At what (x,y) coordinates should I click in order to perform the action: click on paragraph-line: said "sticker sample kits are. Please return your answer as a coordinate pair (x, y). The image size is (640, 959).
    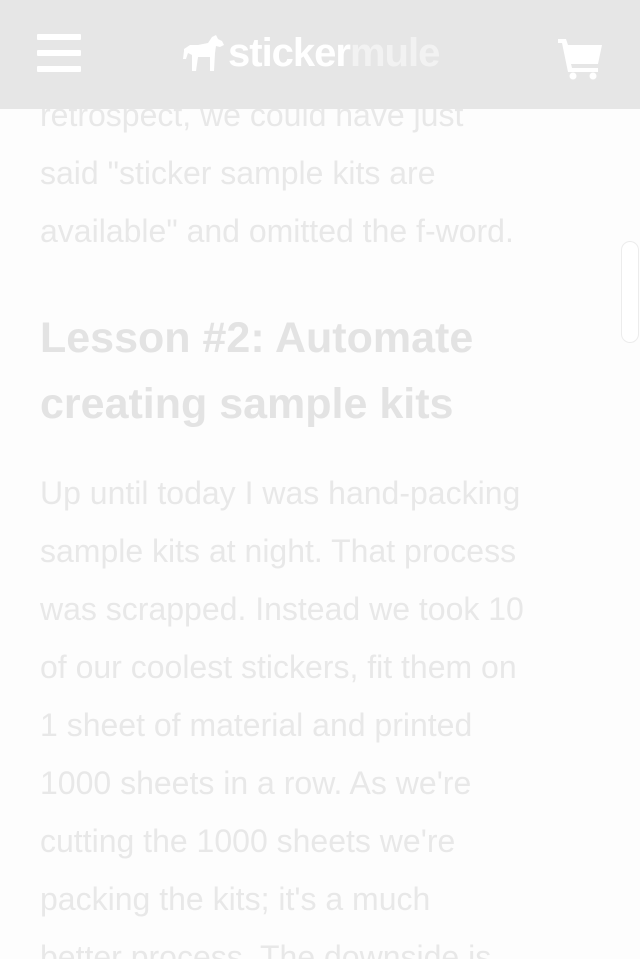
    Looking at the image, I should click on (238, 173).